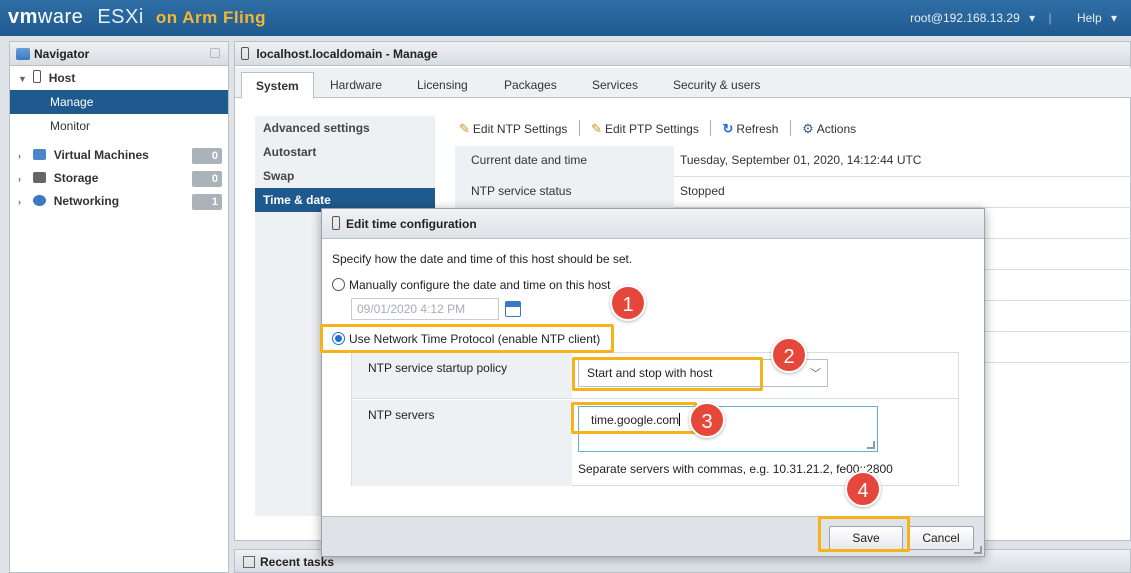 Image resolution: width=1131 pixels, height=573 pixels. I want to click on callout-3: 3, so click(707, 420).